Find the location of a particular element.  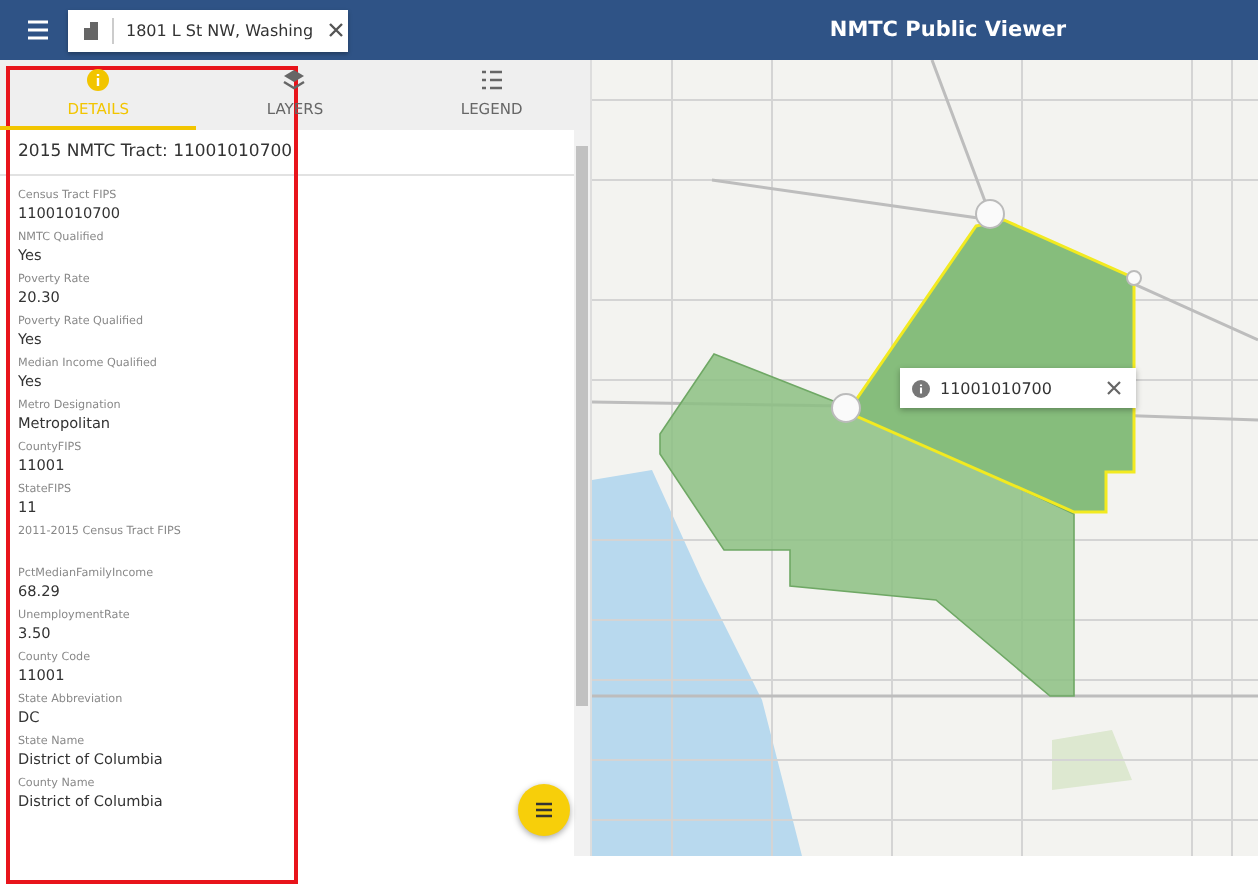

search-field: 1801 L St NW, Washing is located at coordinates (208, 30).